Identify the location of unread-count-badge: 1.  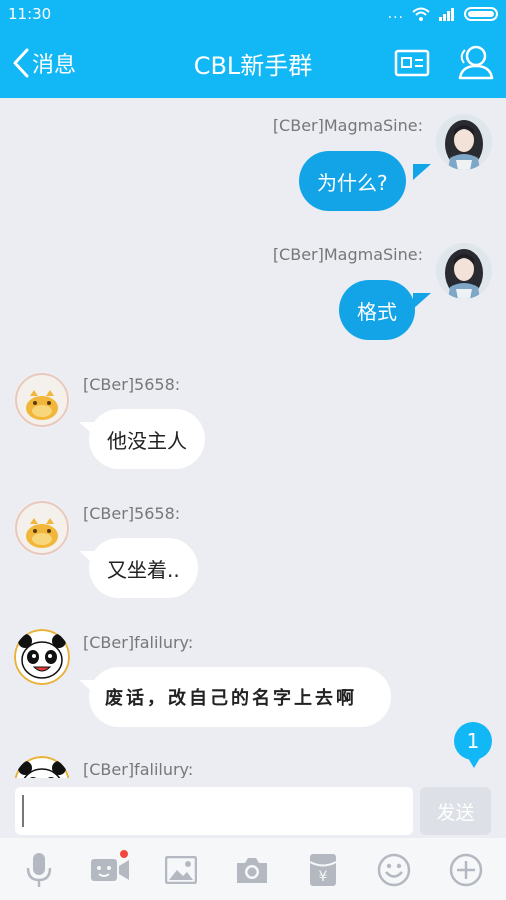
(473, 745).